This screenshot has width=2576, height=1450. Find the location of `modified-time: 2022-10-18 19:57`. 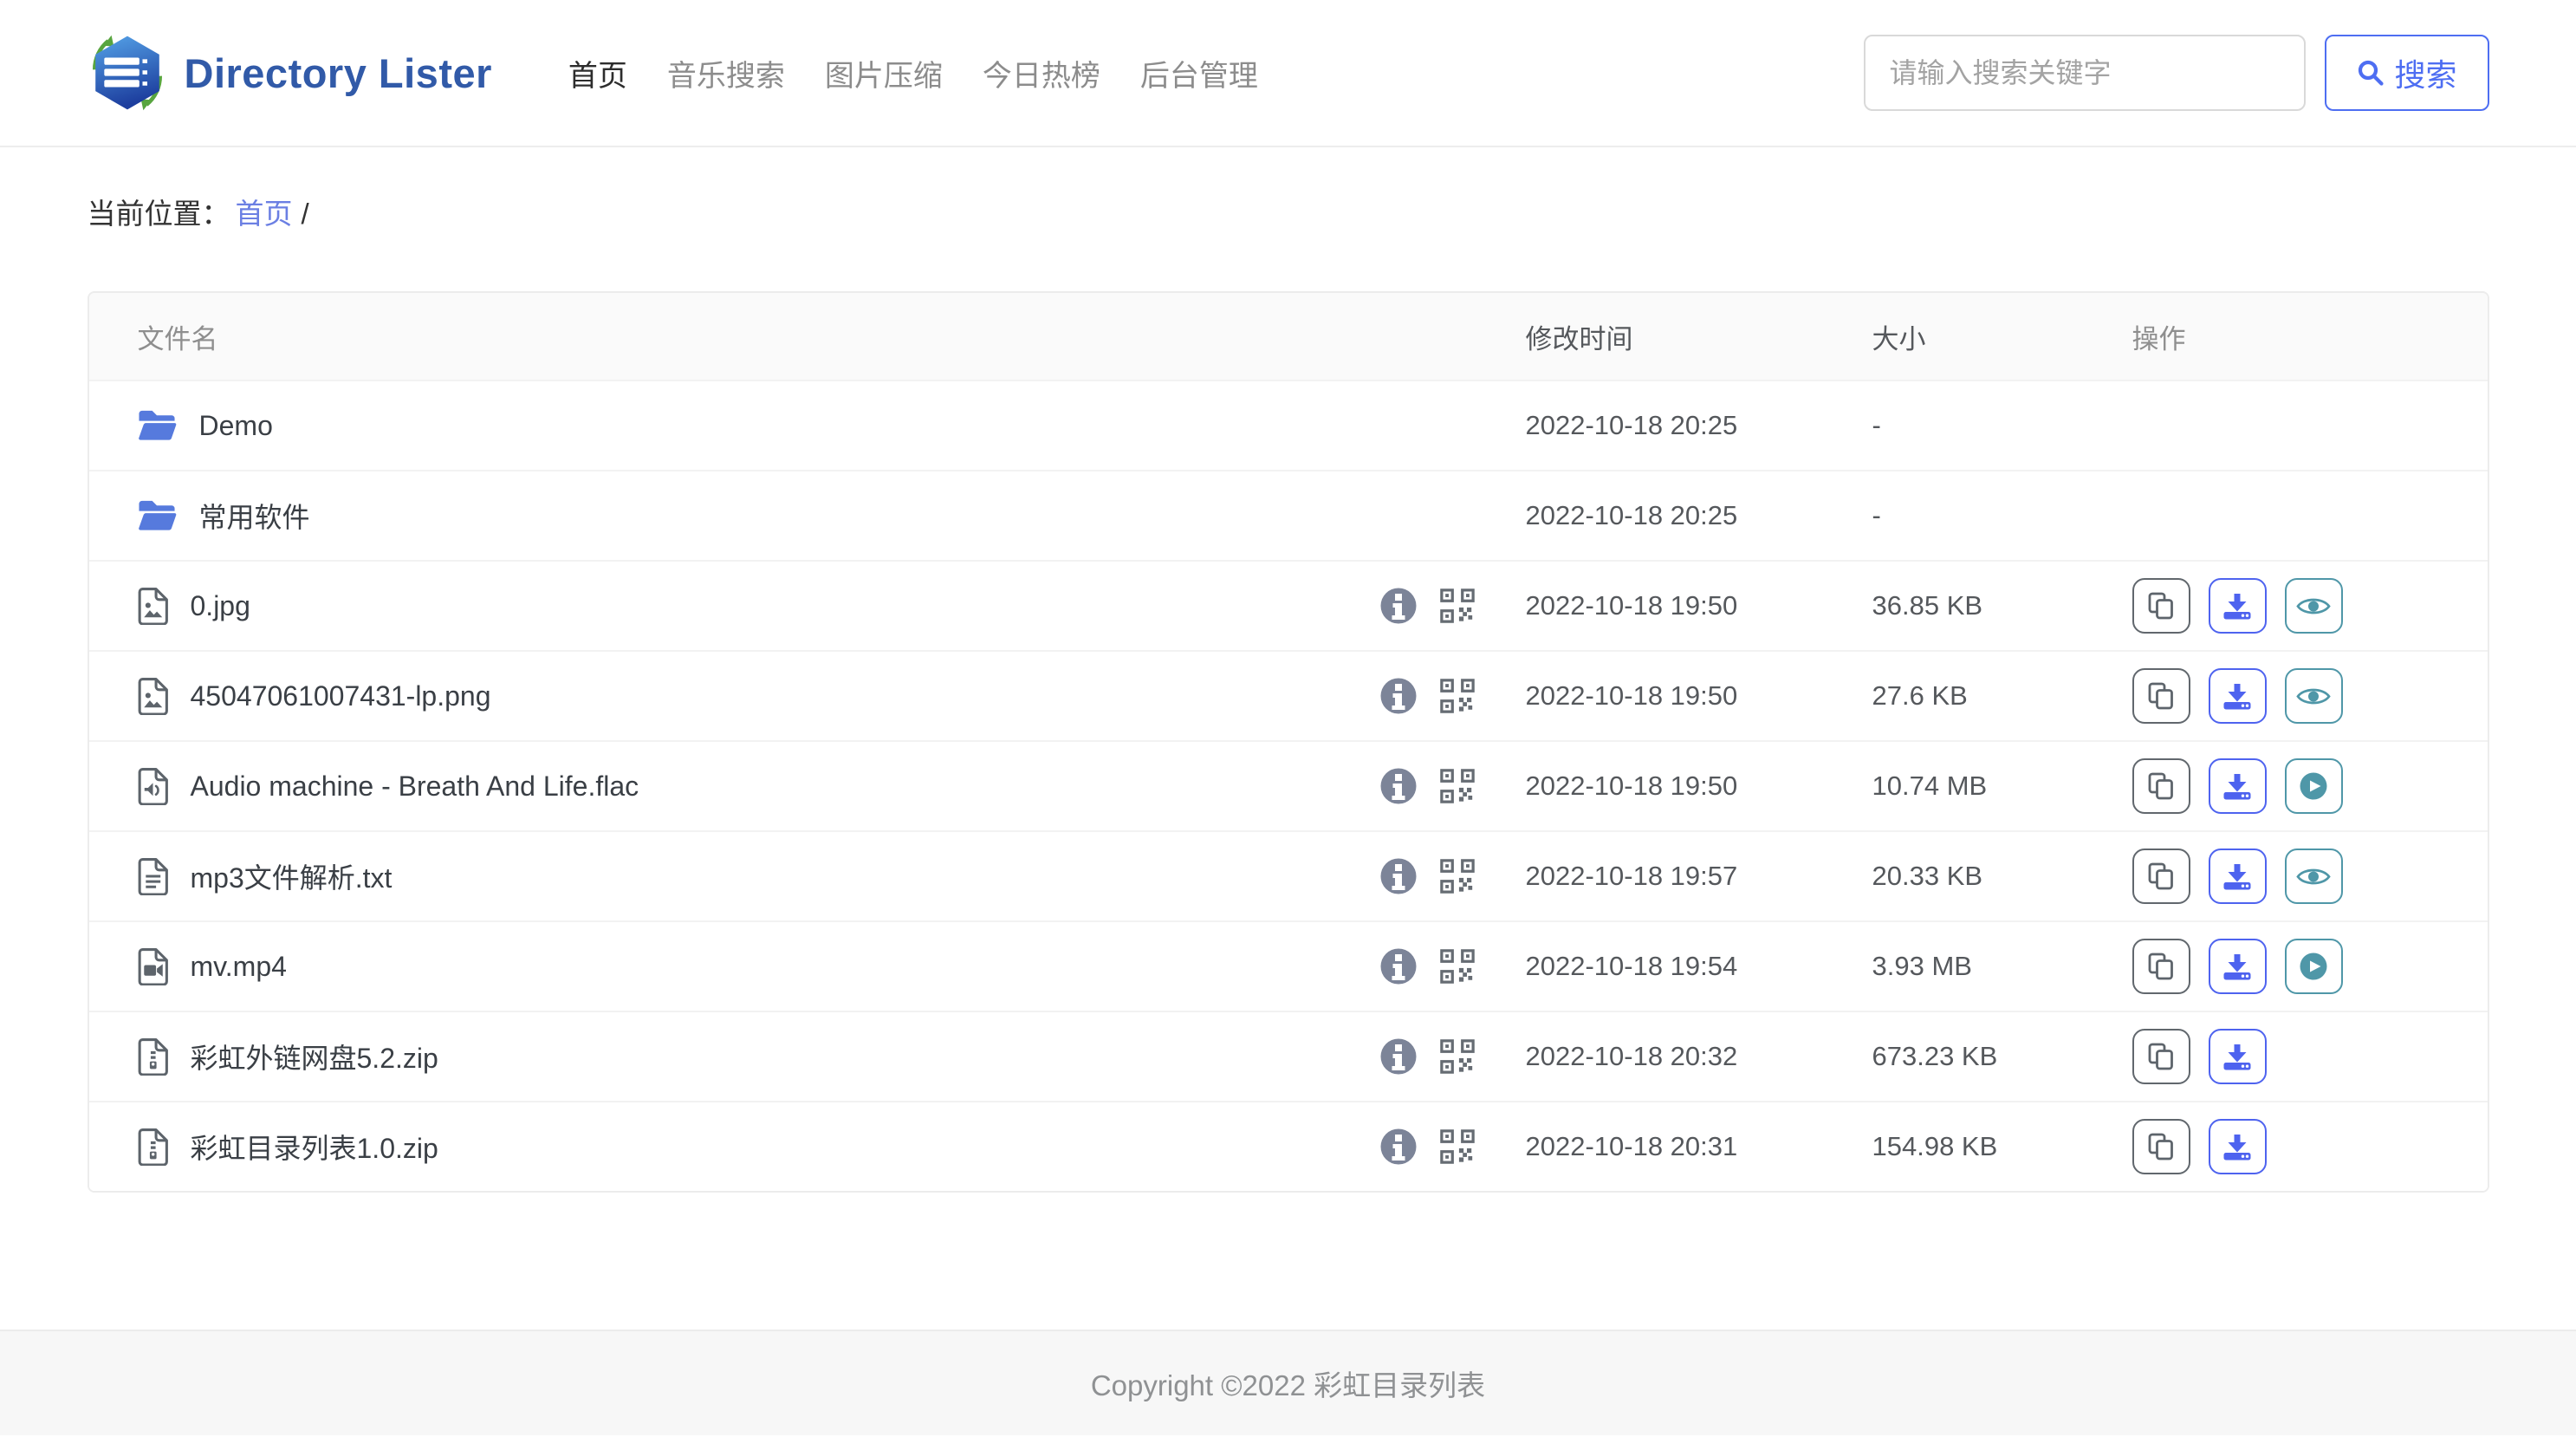

modified-time: 2022-10-18 19:57 is located at coordinates (1632, 876).